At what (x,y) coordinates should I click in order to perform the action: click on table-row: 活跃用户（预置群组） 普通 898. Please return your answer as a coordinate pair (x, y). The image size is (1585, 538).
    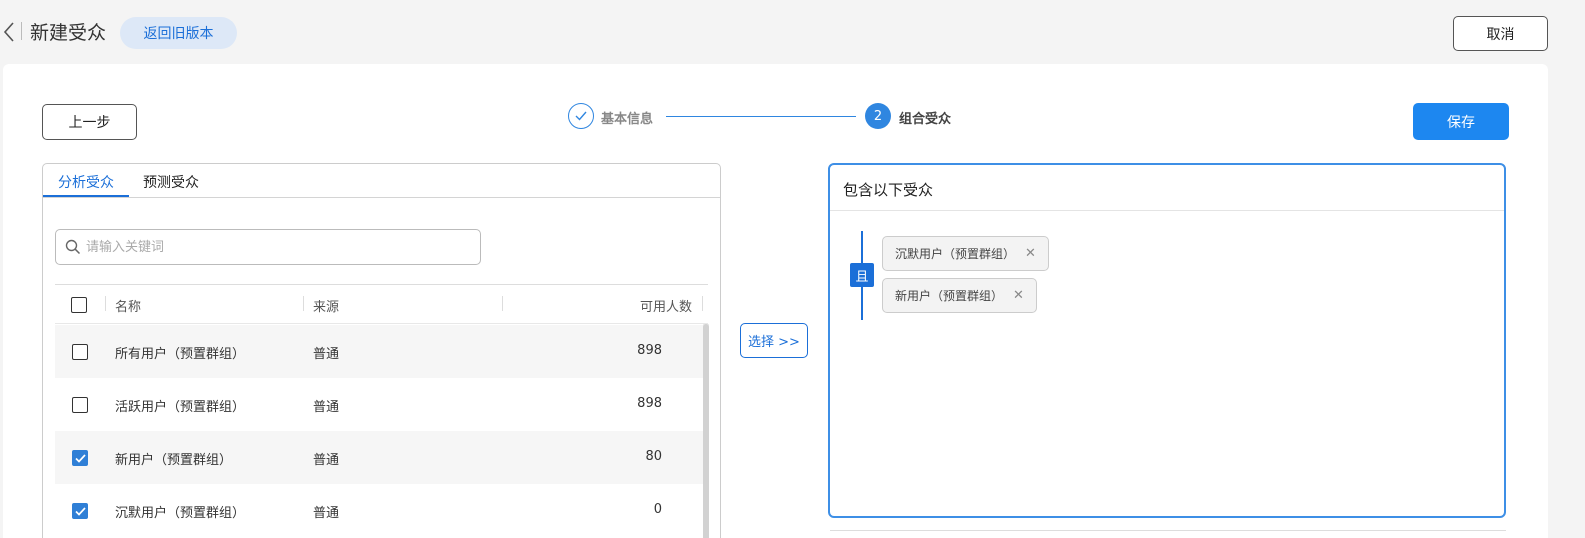
    Looking at the image, I should click on (379, 404).